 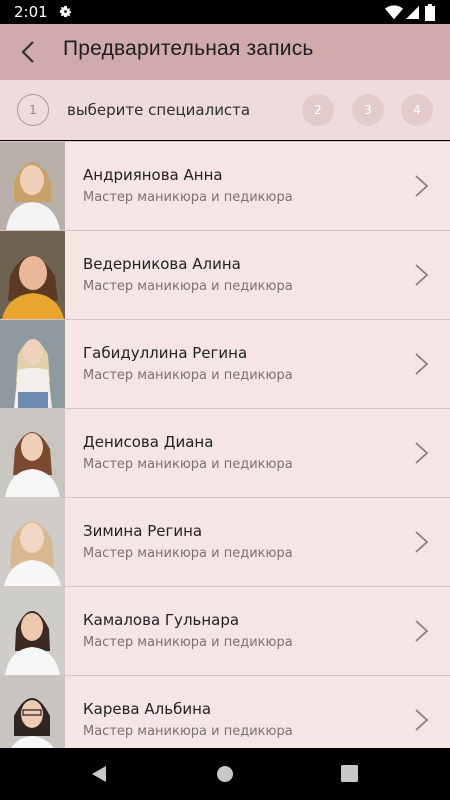 I want to click on app-bar: Предварительная запись, so click(x=225, y=52).